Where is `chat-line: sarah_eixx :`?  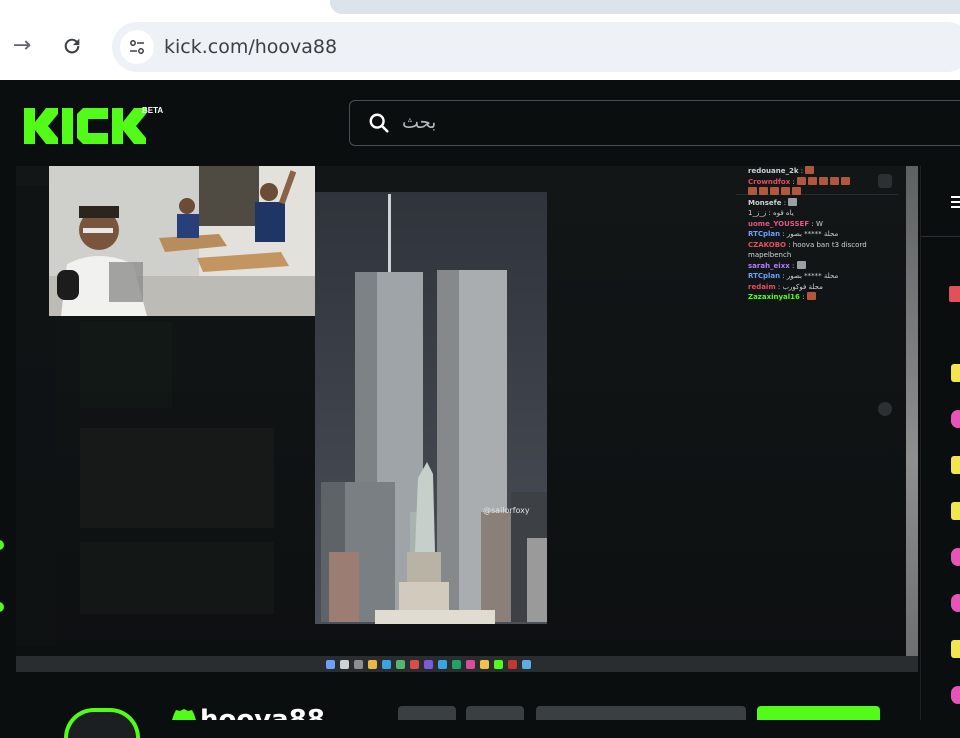
chat-line: sarah_eixx : is located at coordinates (823, 266).